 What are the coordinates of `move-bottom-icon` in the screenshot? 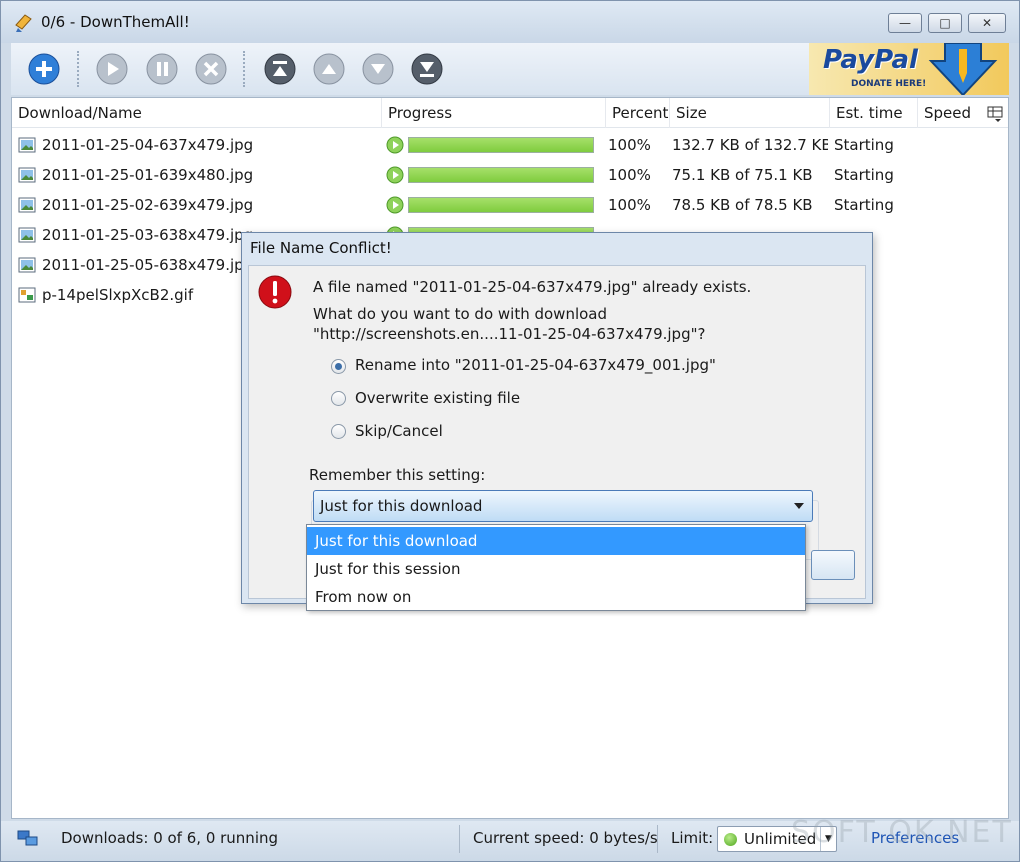 It's located at (427, 69).